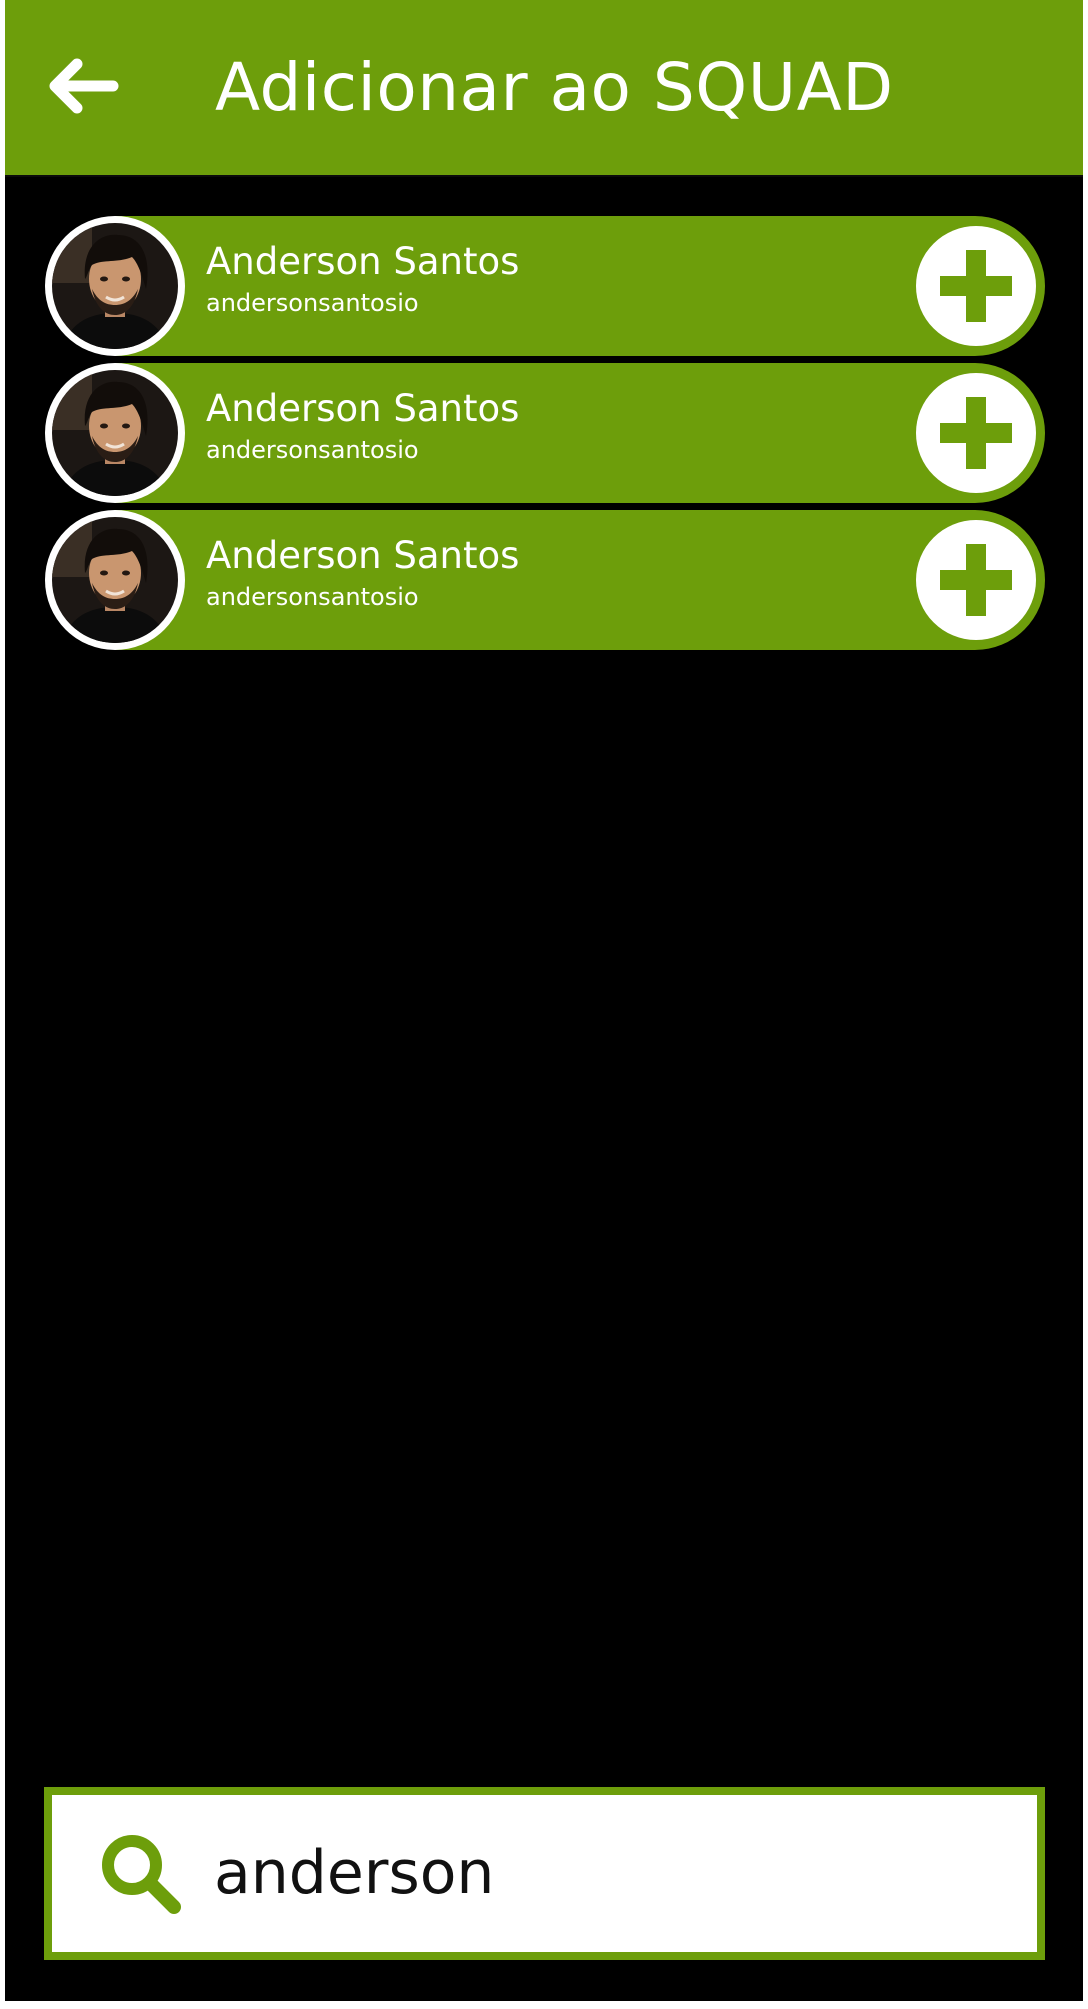 This screenshot has height=2009, width=1088. I want to click on app-bar: Adicionar ao SQUAD, so click(544, 88).